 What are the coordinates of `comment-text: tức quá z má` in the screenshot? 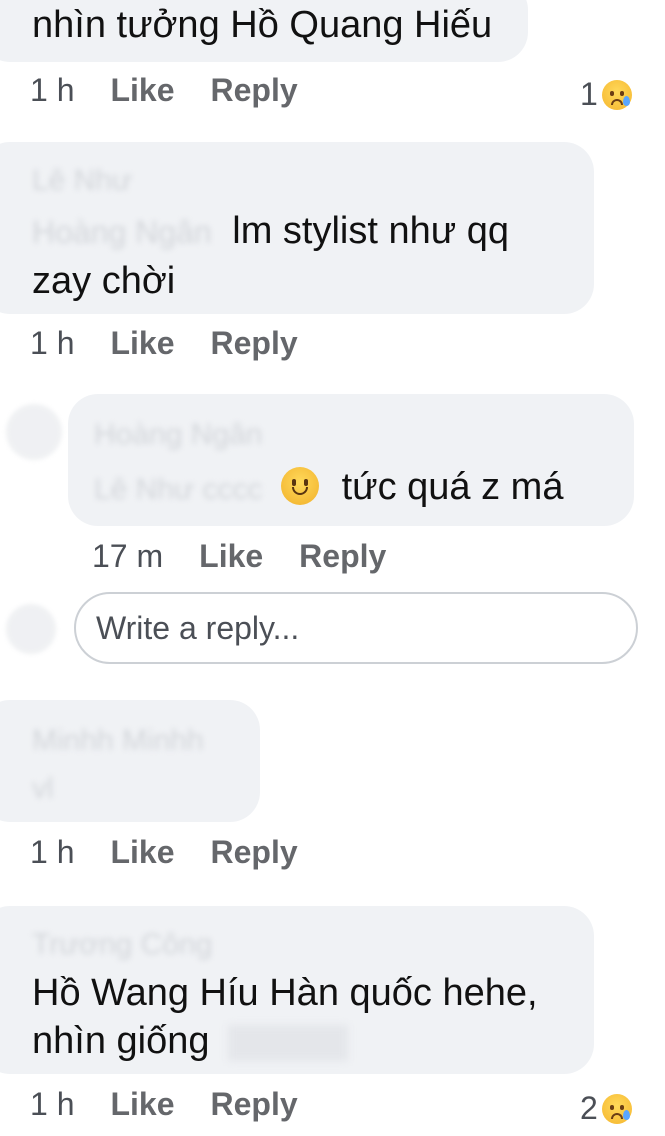 It's located at (452, 487).